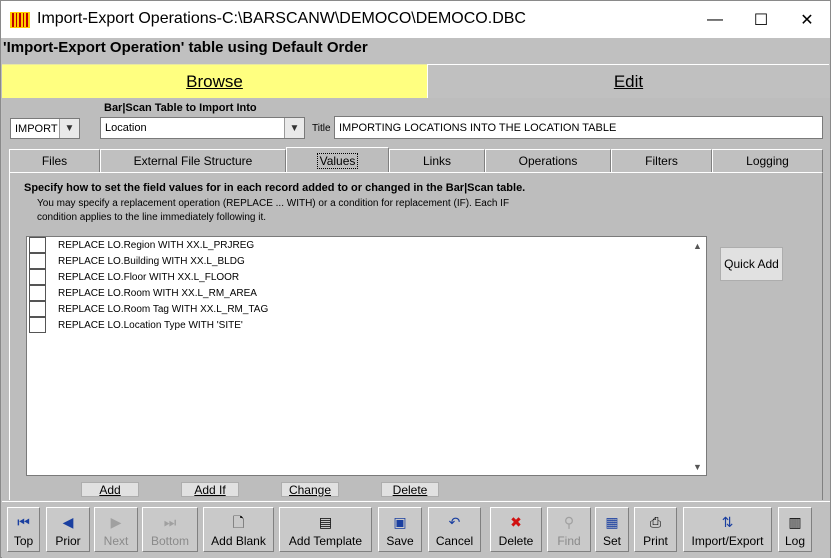 The image size is (831, 558). I want to click on vertical-scrollbar: ▲ ▼, so click(697, 356).